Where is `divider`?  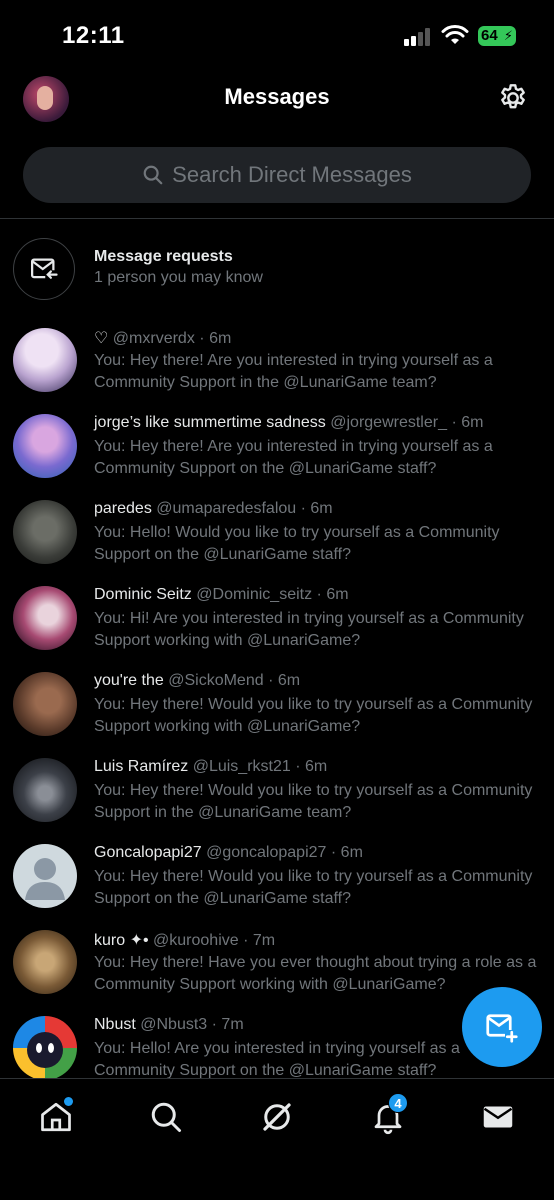
divider is located at coordinates (277, 218).